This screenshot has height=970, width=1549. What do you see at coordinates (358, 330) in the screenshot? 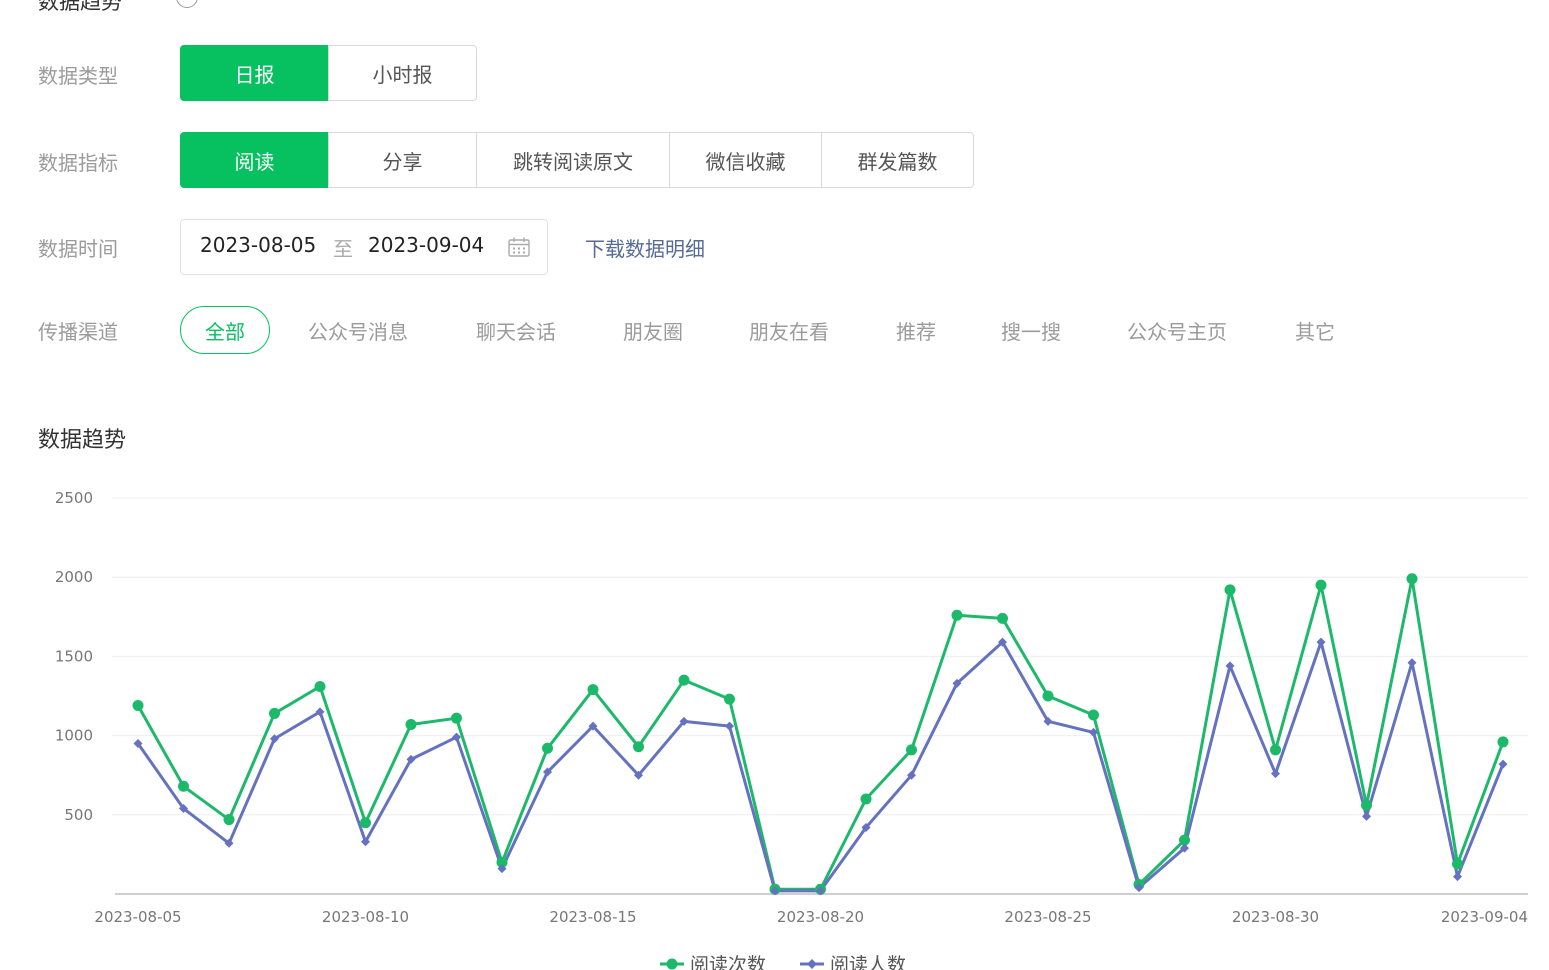
I see `channel-official-message: 公众号消息` at bounding box center [358, 330].